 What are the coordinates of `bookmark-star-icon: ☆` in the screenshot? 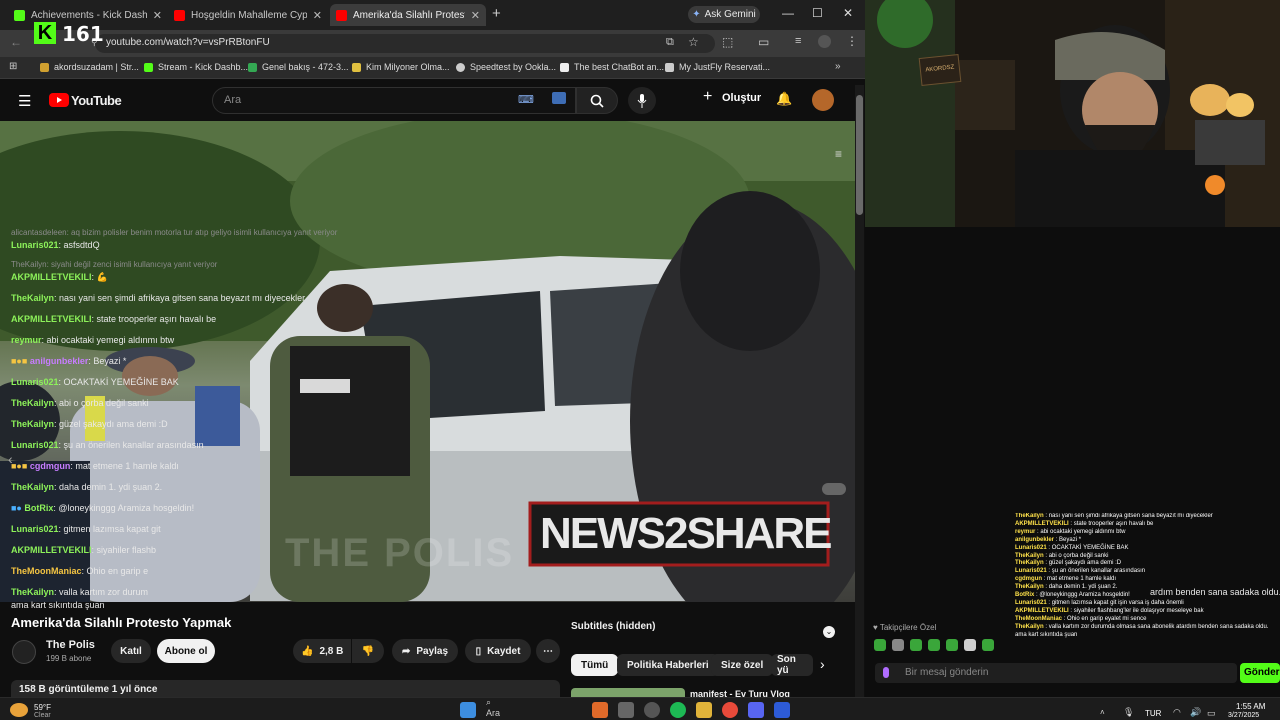 It's located at (693, 42).